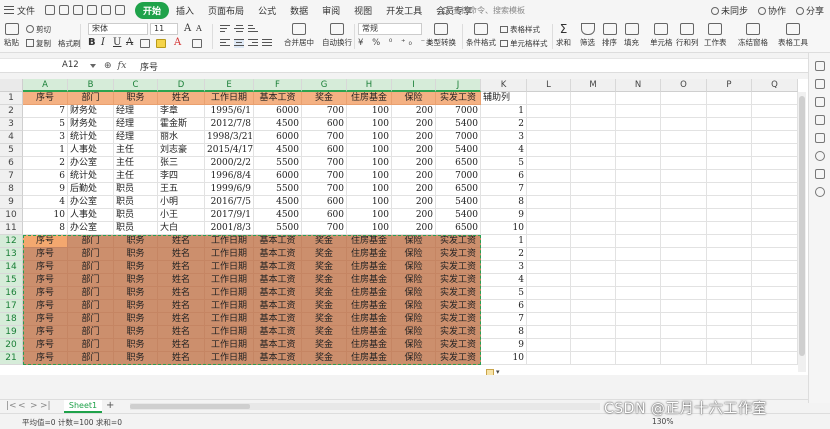 This screenshot has width=830, height=429. What do you see at coordinates (771, 10) in the screenshot?
I see `collaborate-button: 协作` at bounding box center [771, 10].